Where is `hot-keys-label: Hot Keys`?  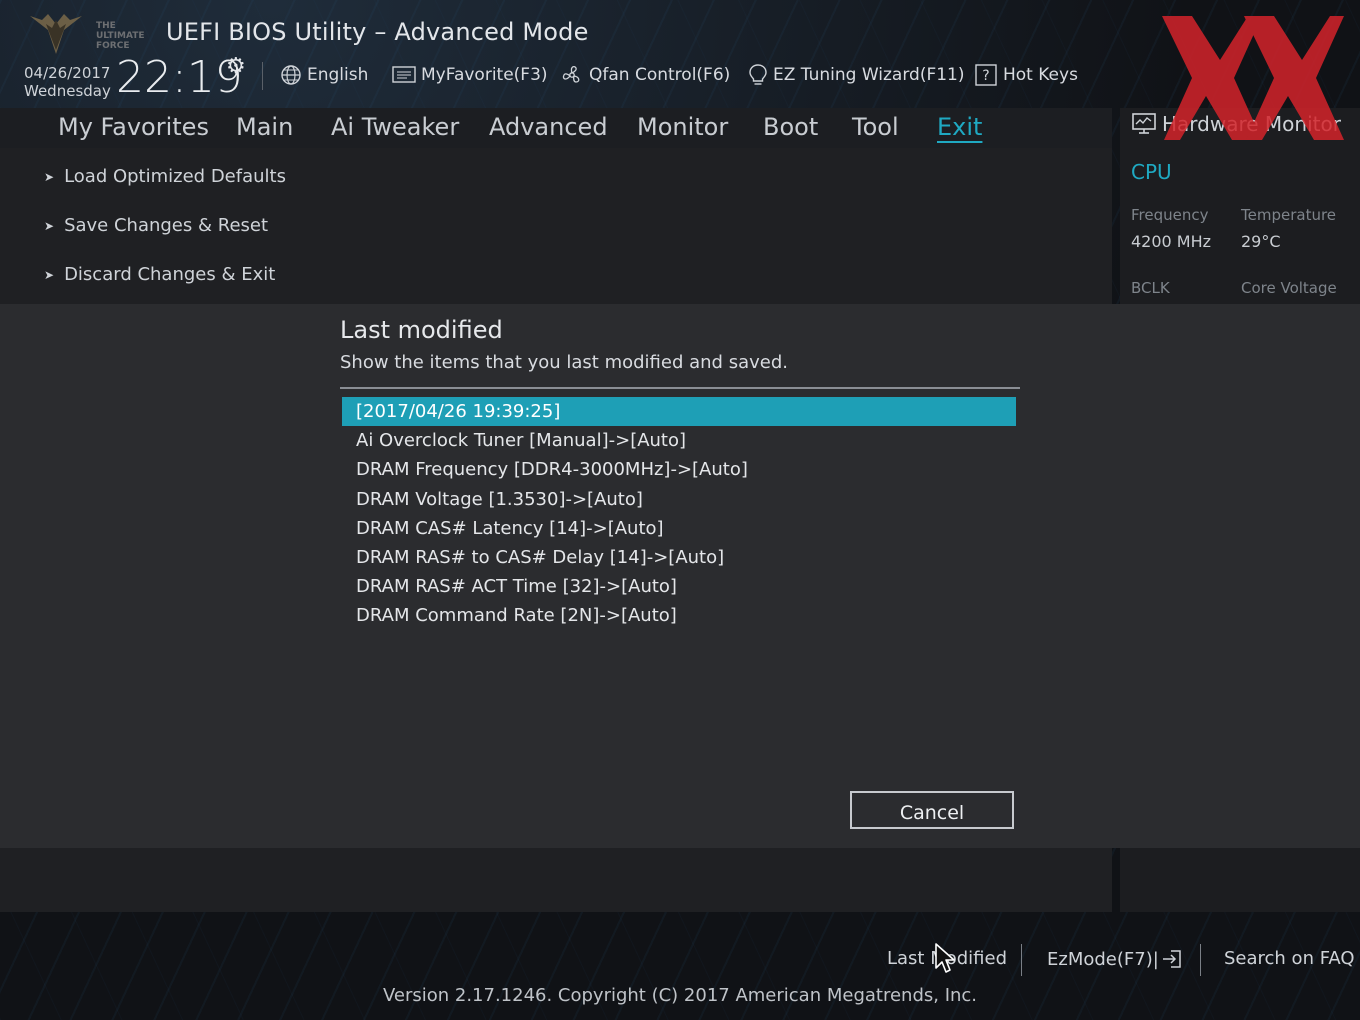 hot-keys-label: Hot Keys is located at coordinates (1040, 75).